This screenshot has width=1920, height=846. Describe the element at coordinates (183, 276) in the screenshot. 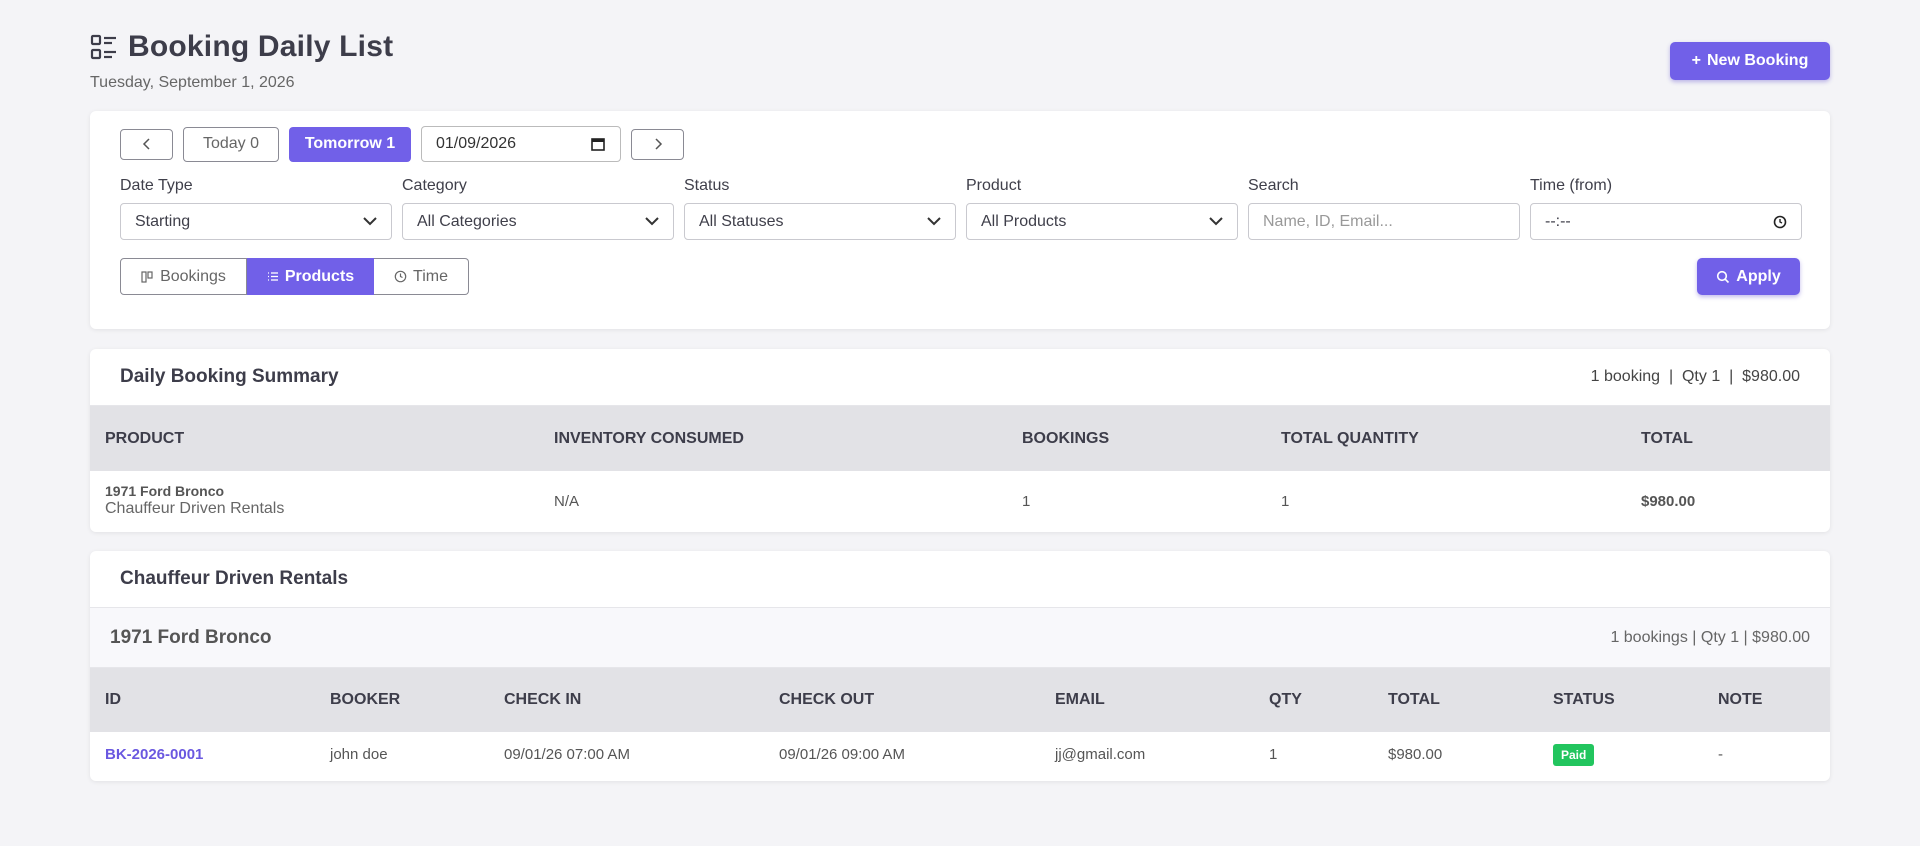

I see `view-bookings-button: Bookings` at that location.